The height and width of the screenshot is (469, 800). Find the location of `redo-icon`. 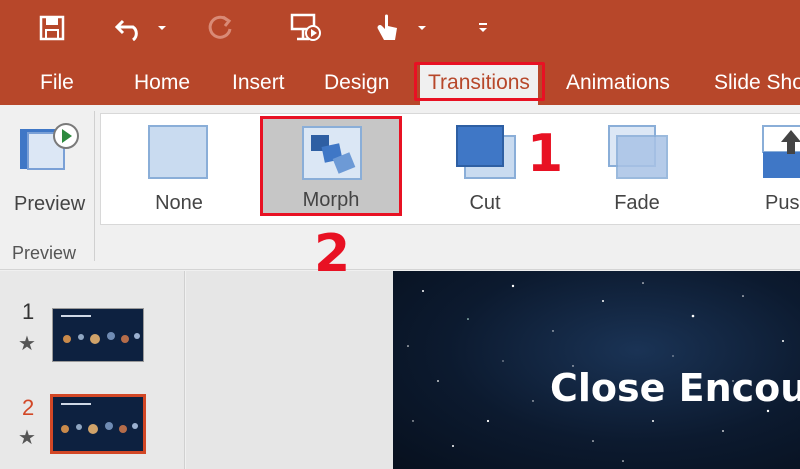

redo-icon is located at coordinates (220, 28).